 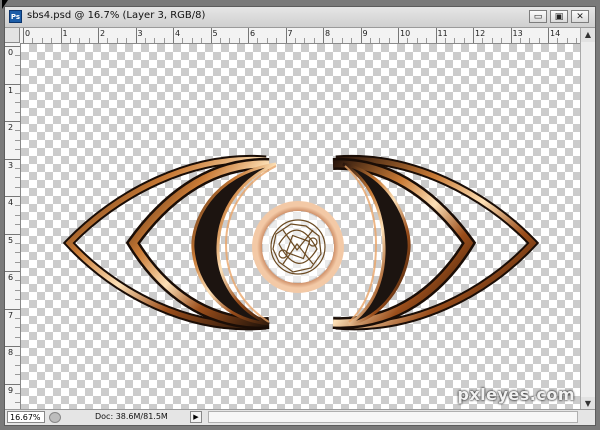 I want to click on document-title: sbs4.psd @ 16.7% (Layer 3, RGB/8), so click(x=116, y=15).